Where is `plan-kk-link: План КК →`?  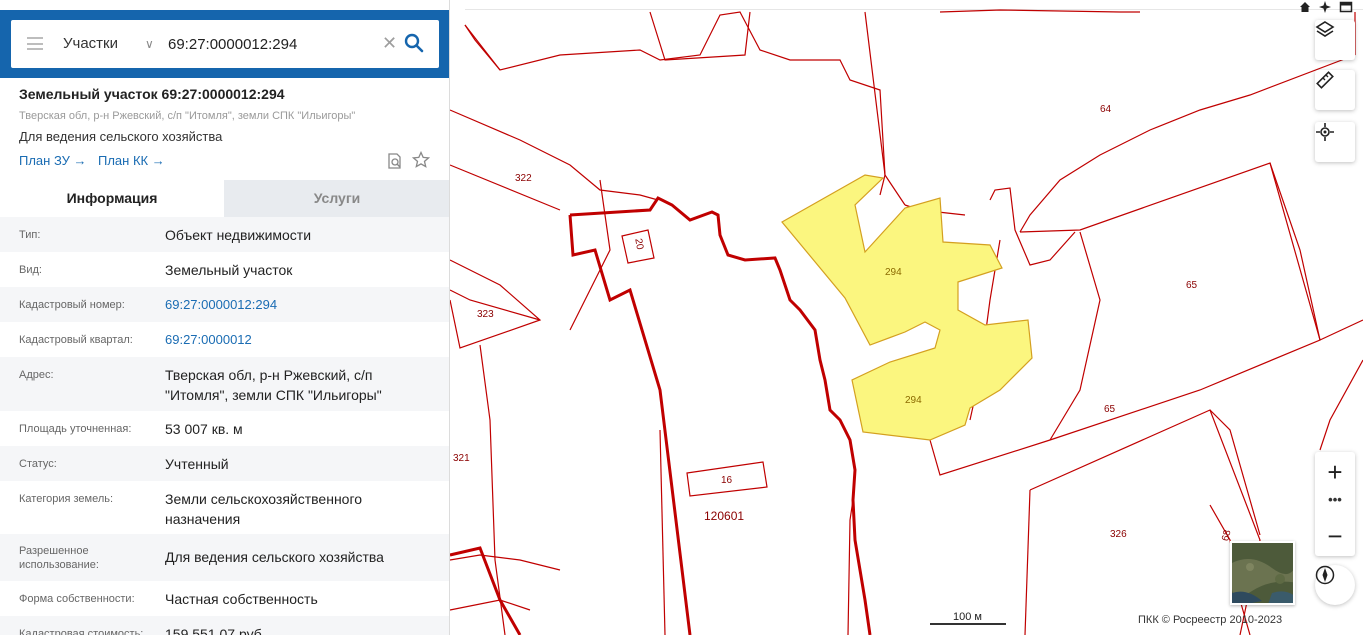 plan-kk-link: План КК → is located at coordinates (131, 160).